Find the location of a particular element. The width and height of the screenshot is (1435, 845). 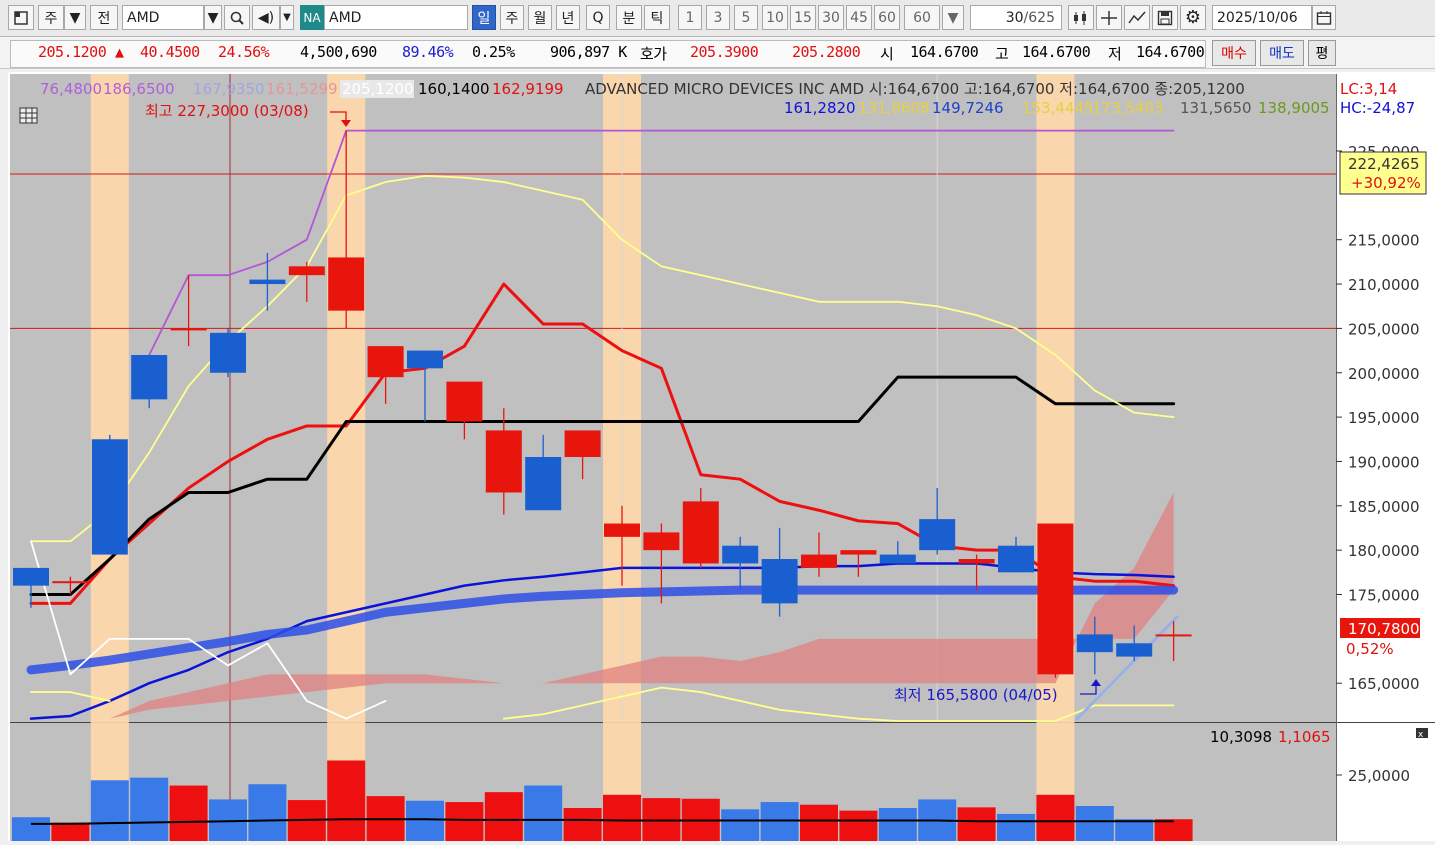

tab-minute: 분 is located at coordinates (629, 17).